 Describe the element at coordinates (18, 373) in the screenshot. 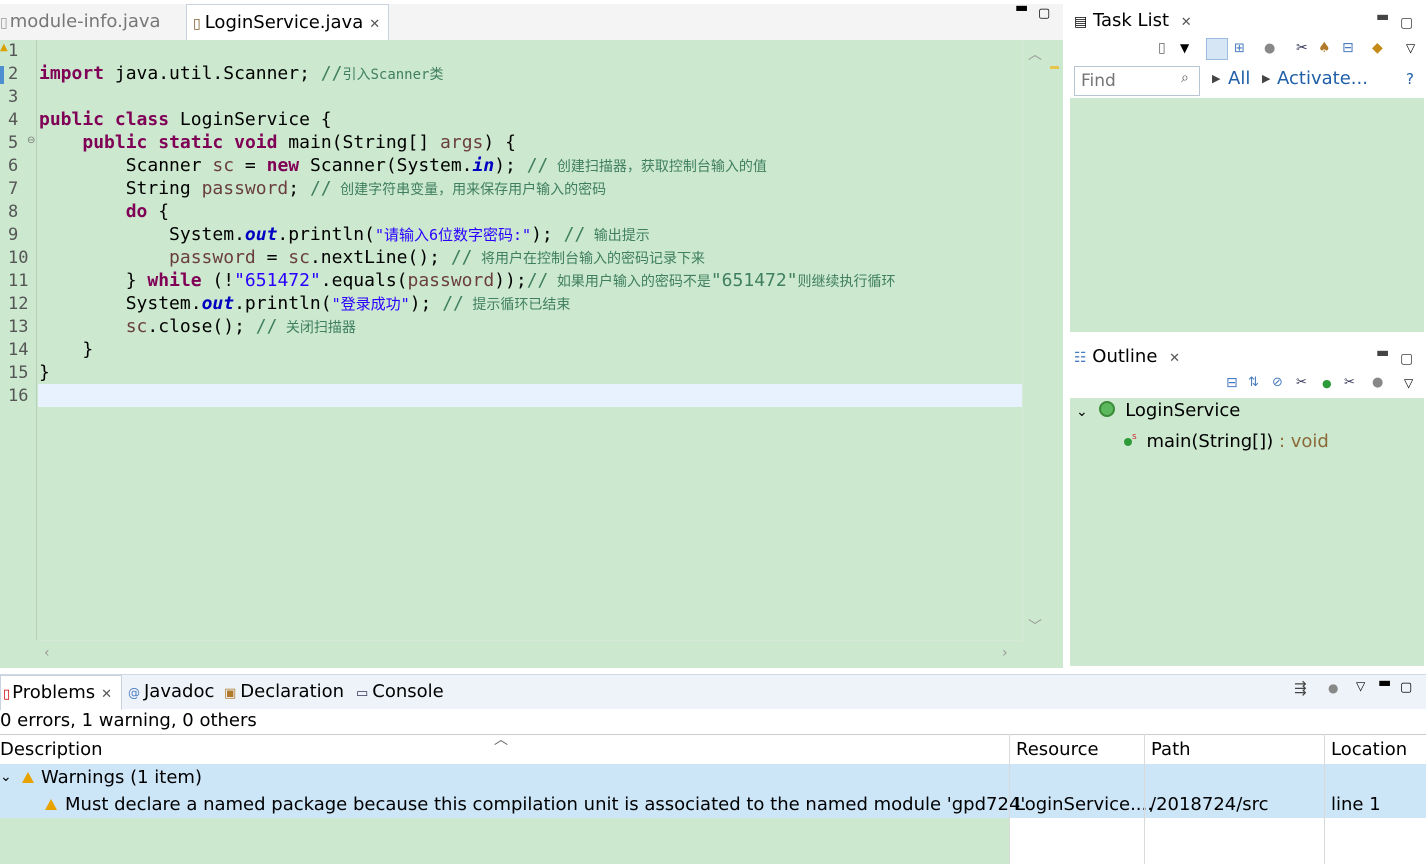

I see `line-number: 15` at that location.